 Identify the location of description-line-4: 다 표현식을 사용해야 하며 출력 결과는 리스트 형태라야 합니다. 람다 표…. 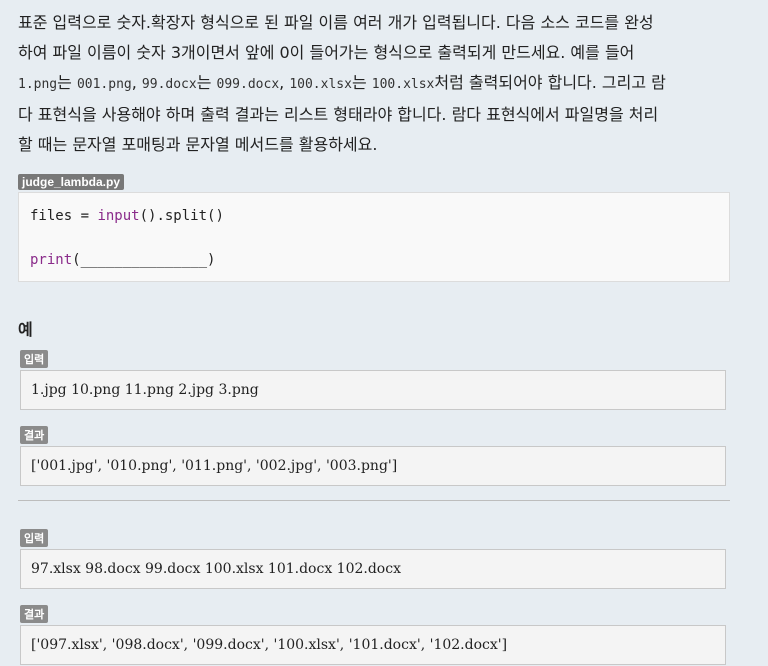
(338, 114).